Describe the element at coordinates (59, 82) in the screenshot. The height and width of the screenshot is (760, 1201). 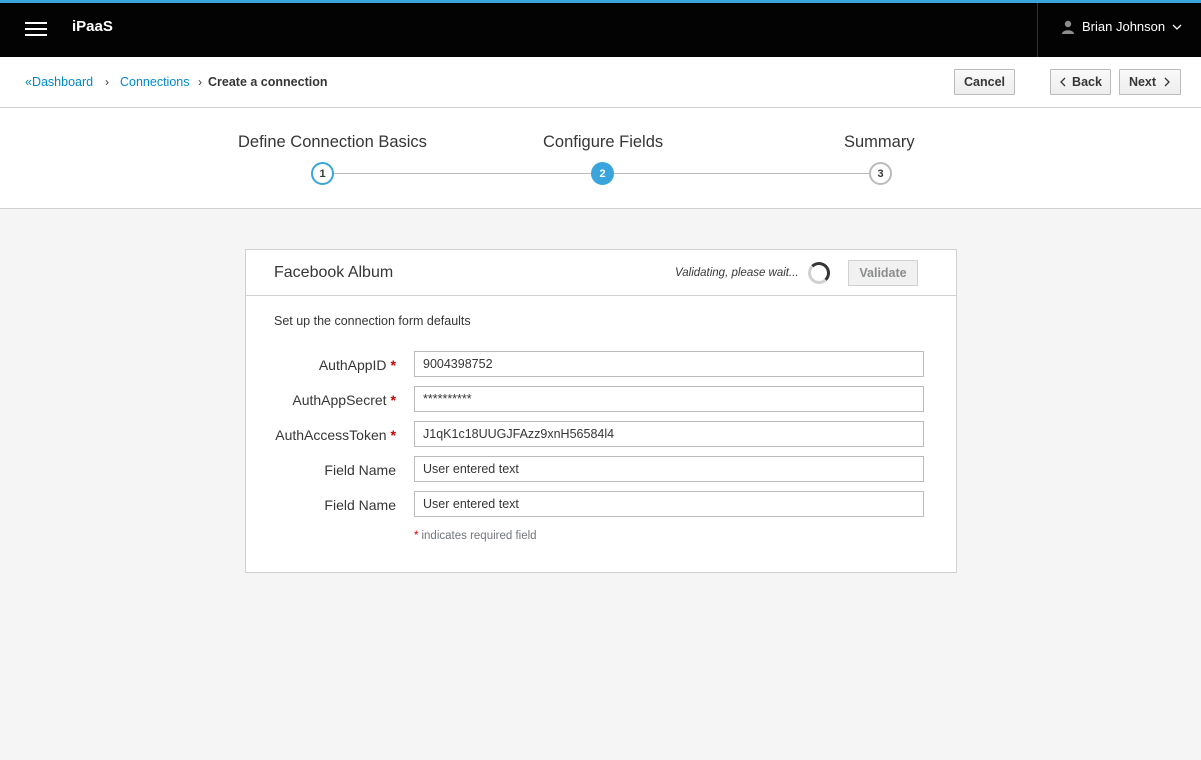
I see `breadcrumb-dashboard: «Dashboard` at that location.